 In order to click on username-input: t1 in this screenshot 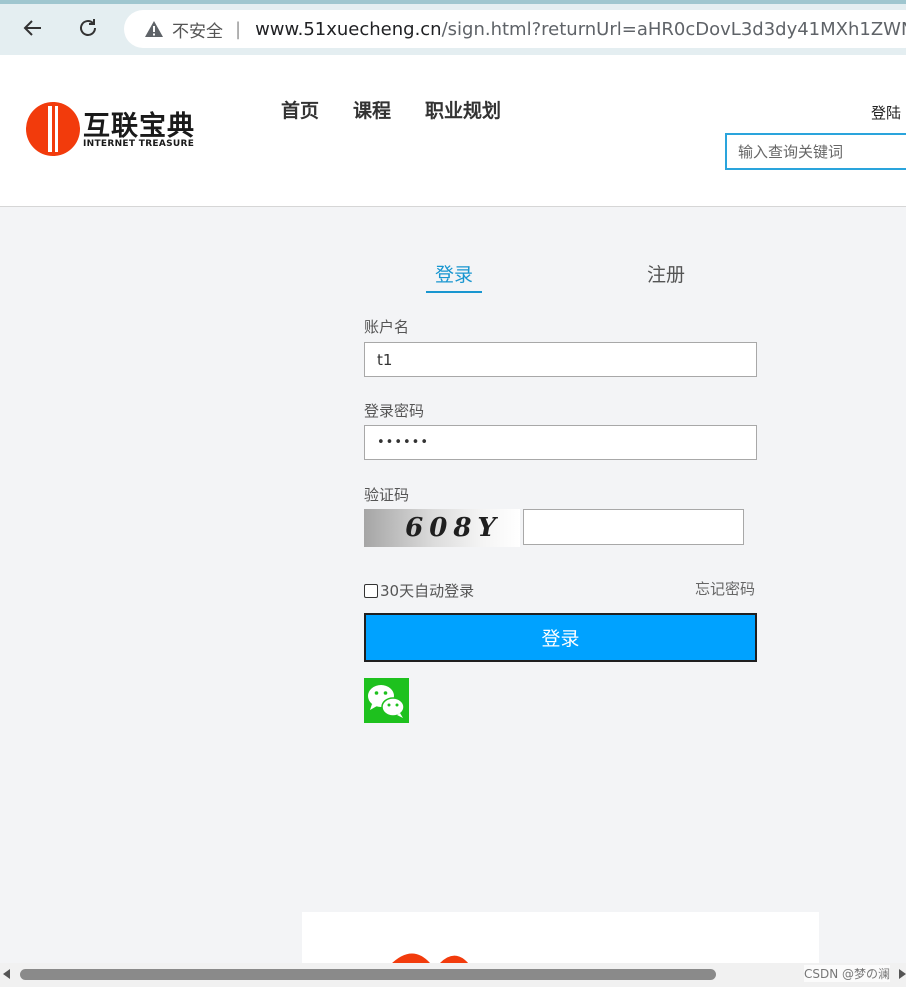, I will do `click(560, 359)`.